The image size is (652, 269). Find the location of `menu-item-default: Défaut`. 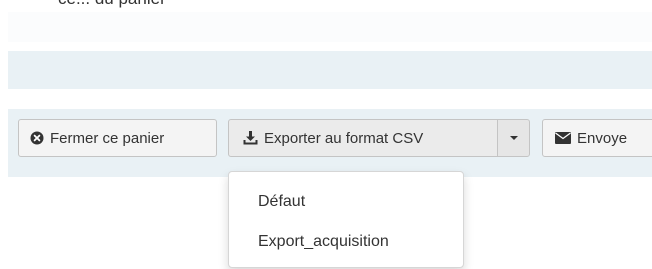

menu-item-default: Défaut is located at coordinates (346, 202).